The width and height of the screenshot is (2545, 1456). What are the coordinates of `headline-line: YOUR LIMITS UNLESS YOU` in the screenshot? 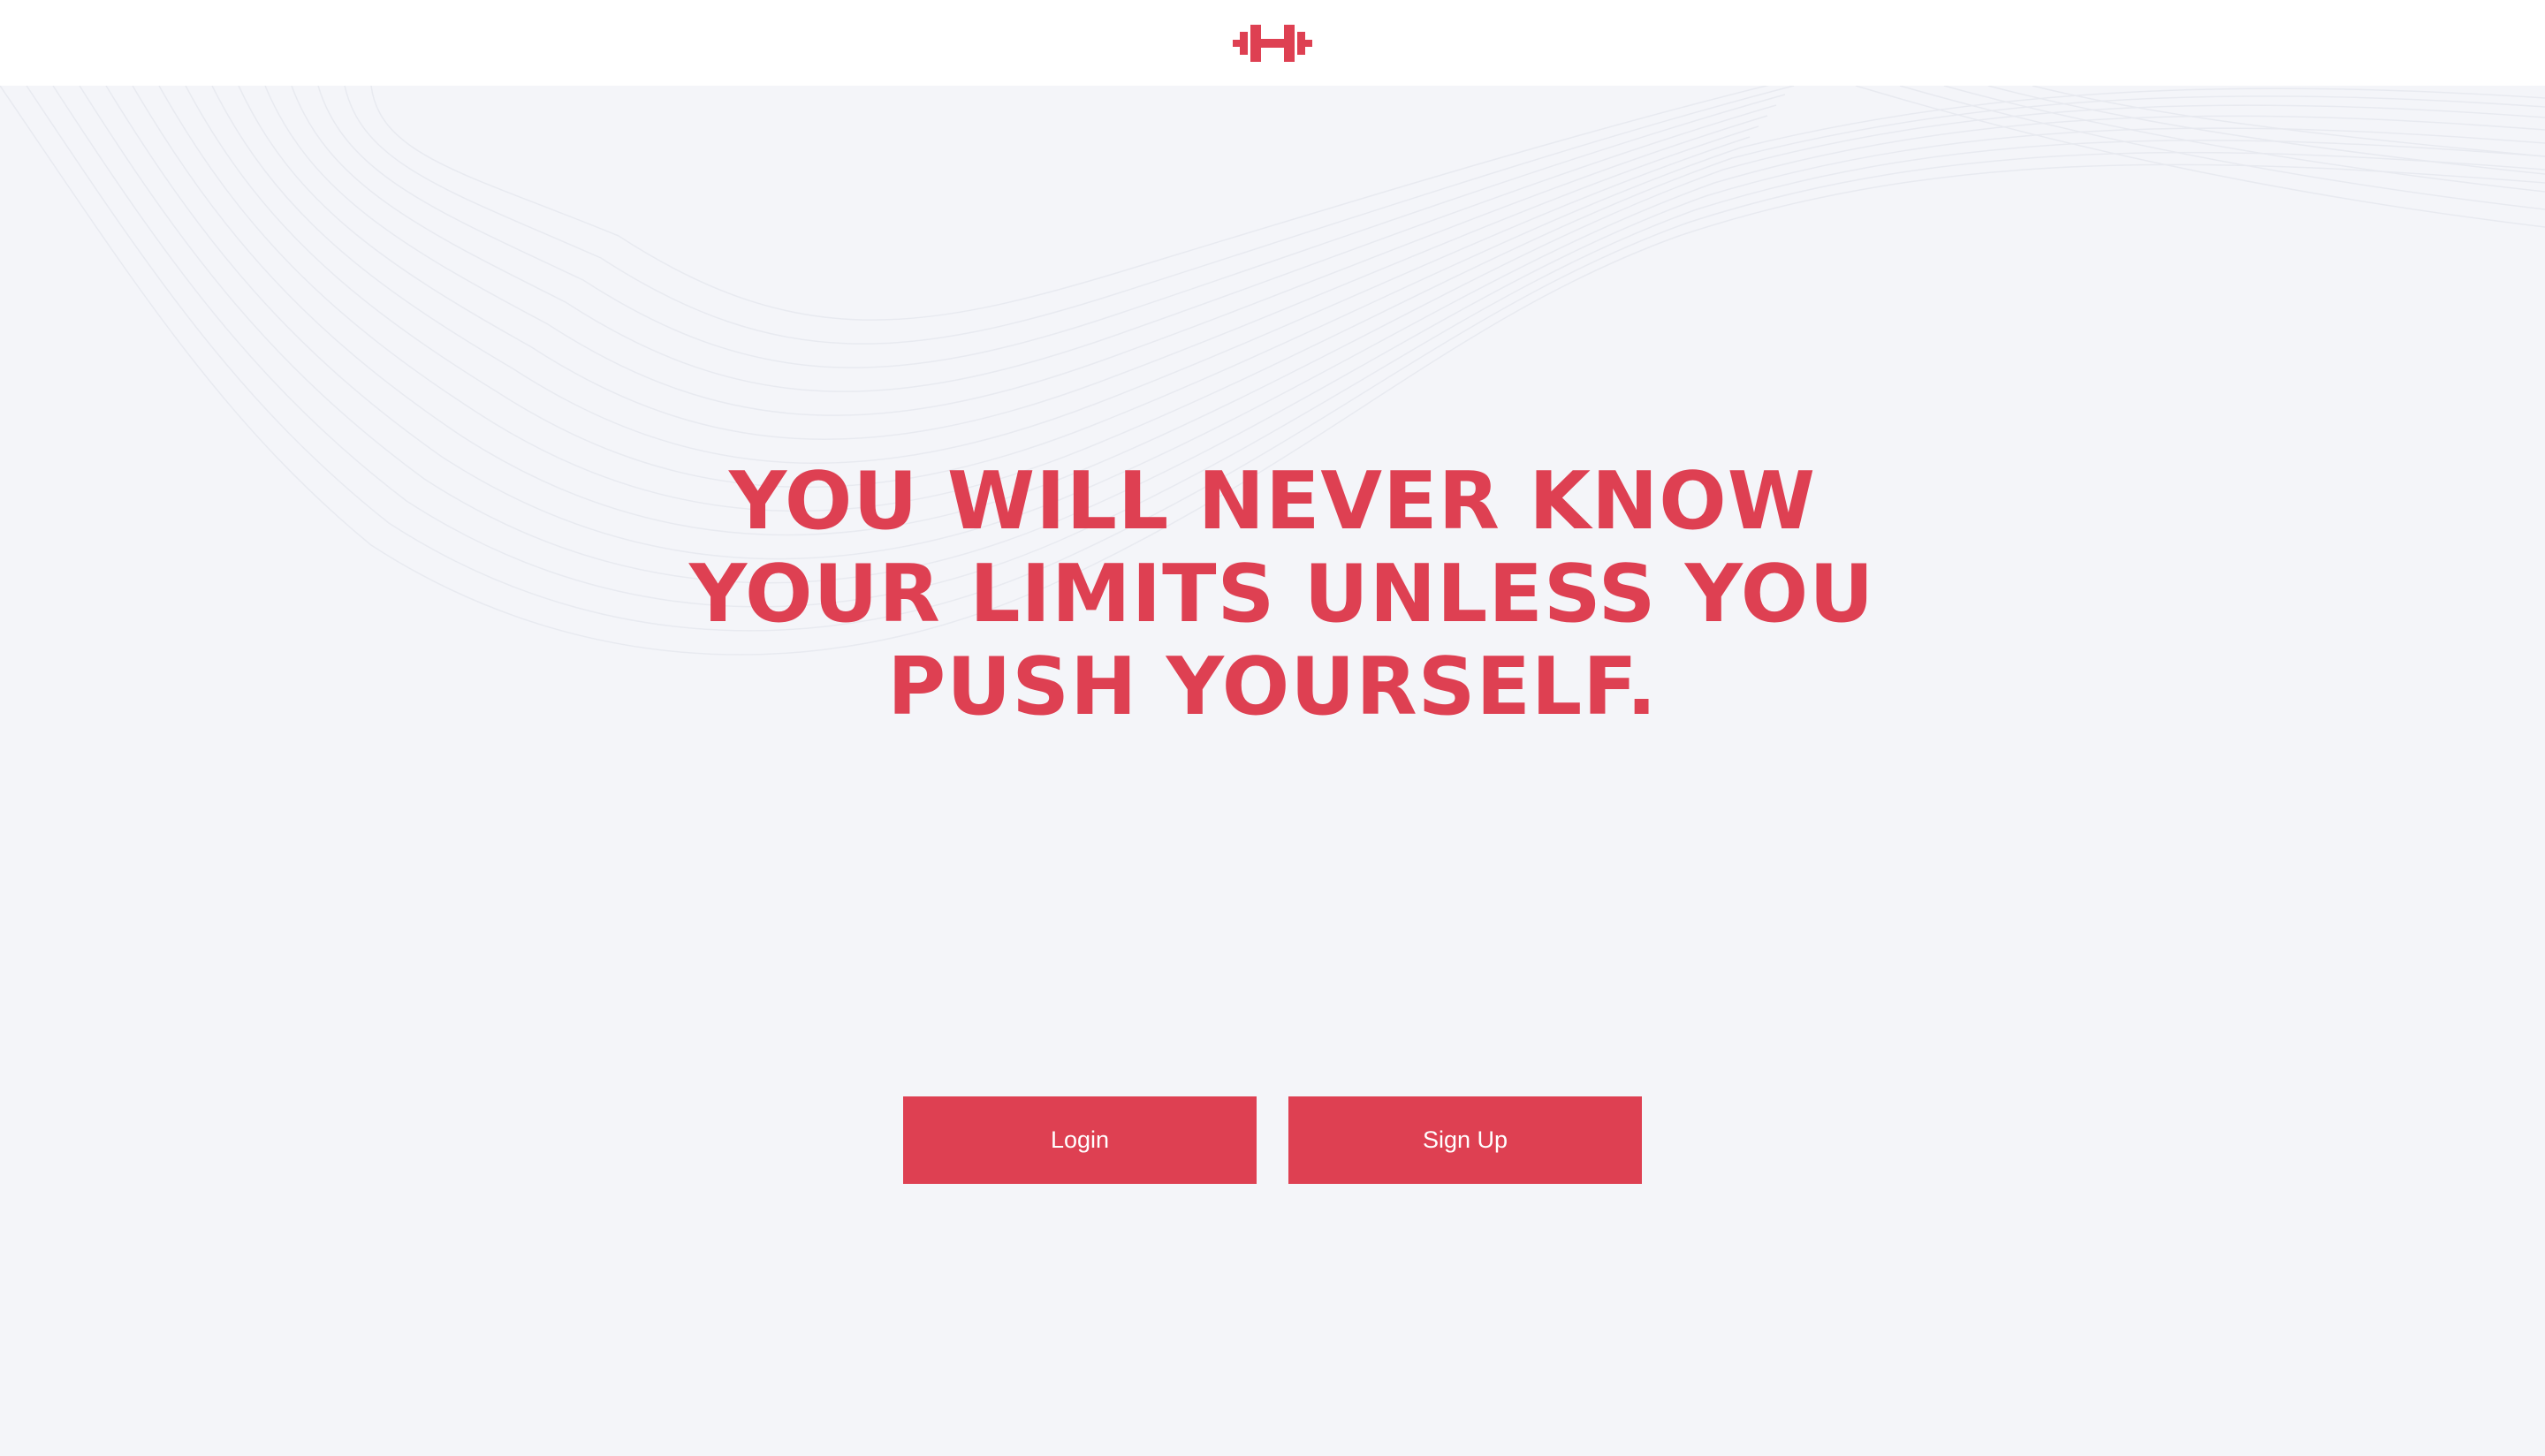 It's located at (1282, 595).